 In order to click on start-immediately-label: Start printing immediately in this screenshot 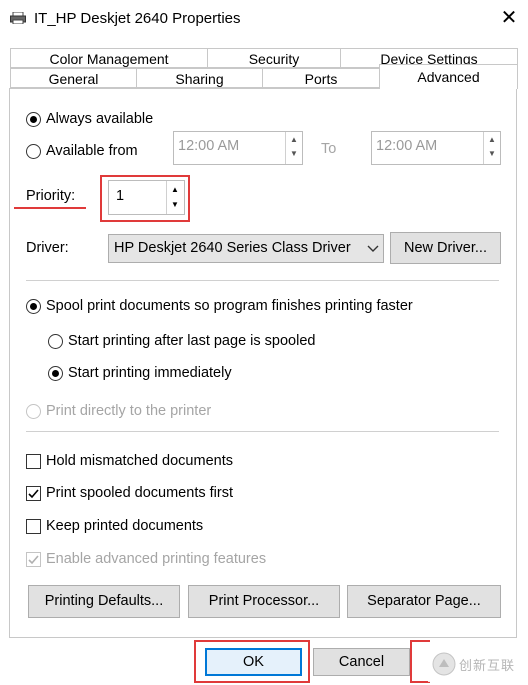, I will do `click(150, 373)`.